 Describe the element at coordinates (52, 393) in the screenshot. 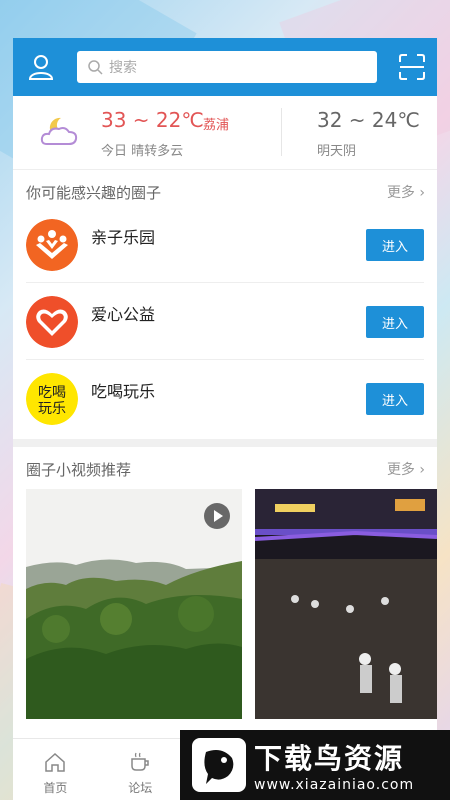

I see `svg-text: 吃喝` at that location.